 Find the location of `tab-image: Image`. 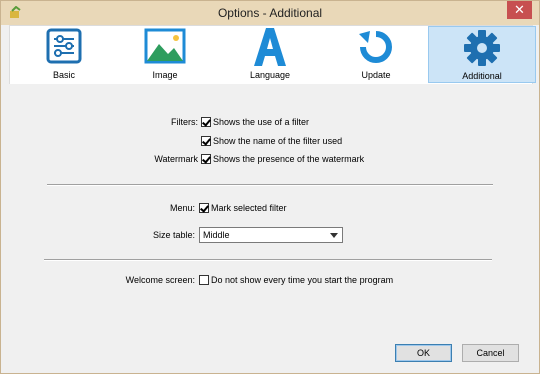

tab-image: Image is located at coordinates (165, 54).